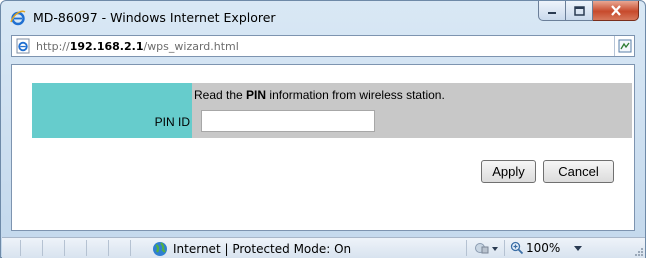 This screenshot has width=646, height=258. Describe the element at coordinates (543, 248) in the screenshot. I see `zoom-level: 100%` at that location.